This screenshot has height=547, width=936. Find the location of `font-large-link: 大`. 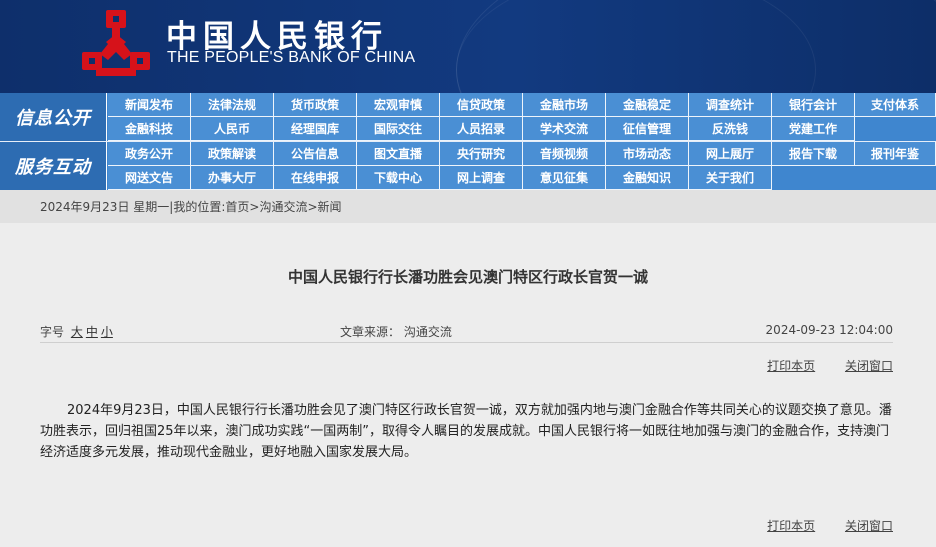

font-large-link: 大 is located at coordinates (77, 332).